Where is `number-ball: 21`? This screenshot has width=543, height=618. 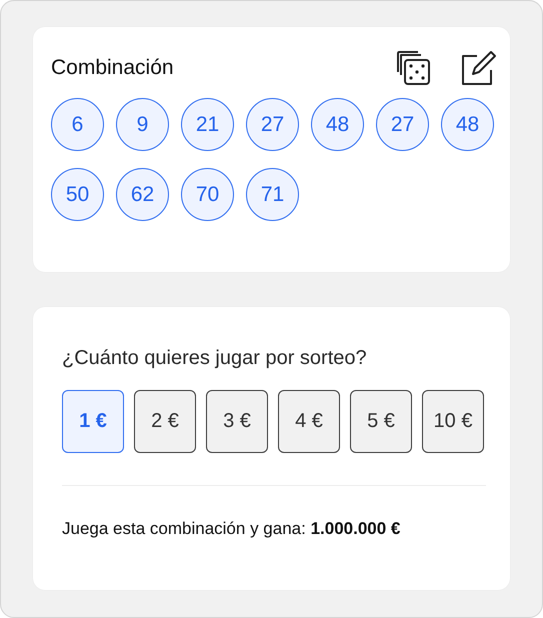
number-ball: 21 is located at coordinates (207, 124).